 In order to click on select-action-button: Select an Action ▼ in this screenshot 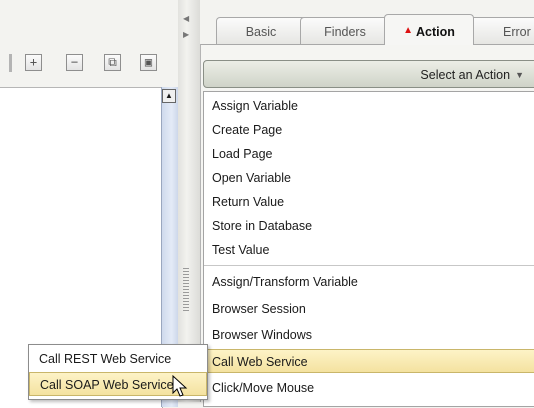, I will do `click(368, 74)`.